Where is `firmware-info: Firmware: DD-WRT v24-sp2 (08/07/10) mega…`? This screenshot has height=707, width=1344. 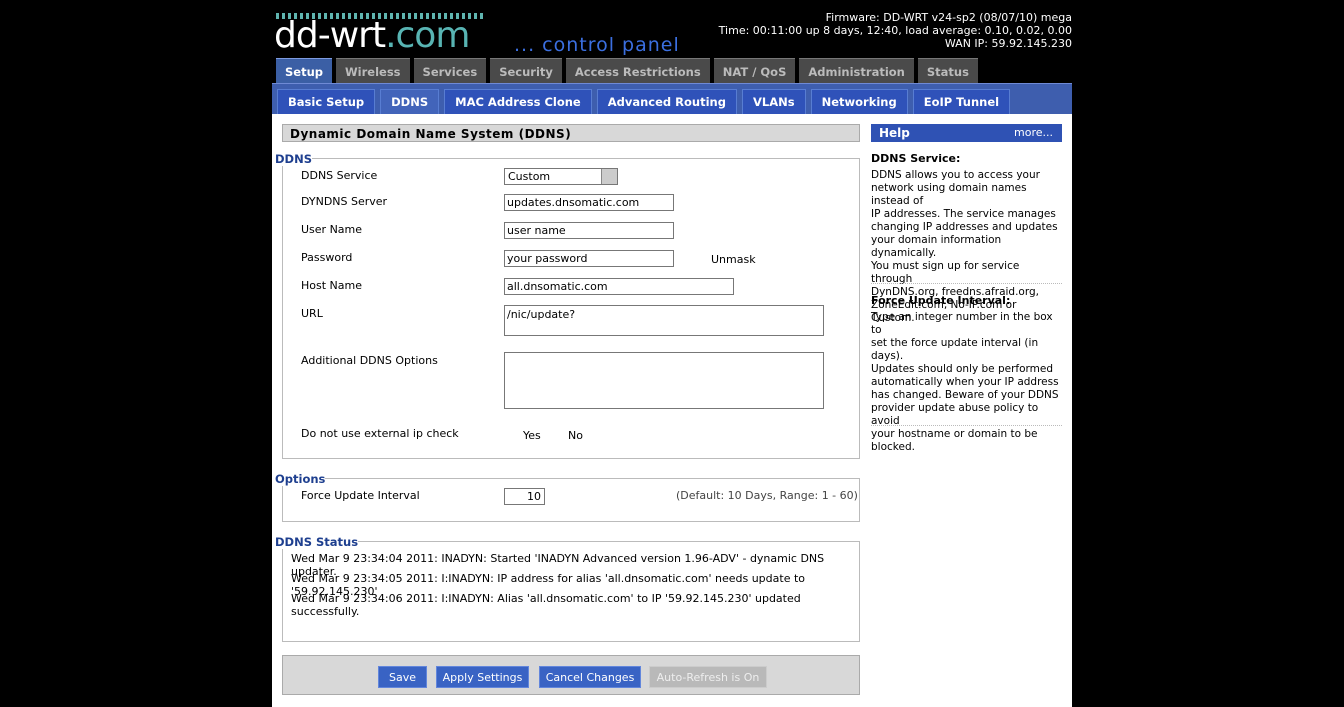 firmware-info: Firmware: DD-WRT v24-sp2 (08/07/10) mega… is located at coordinates (895, 30).